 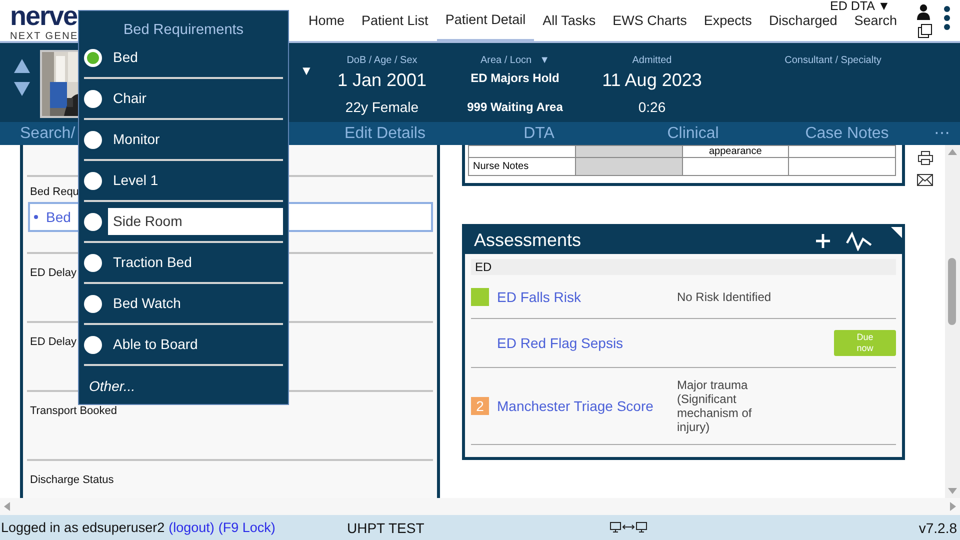 I want to click on panel-title: Assessments, so click(x=528, y=240).